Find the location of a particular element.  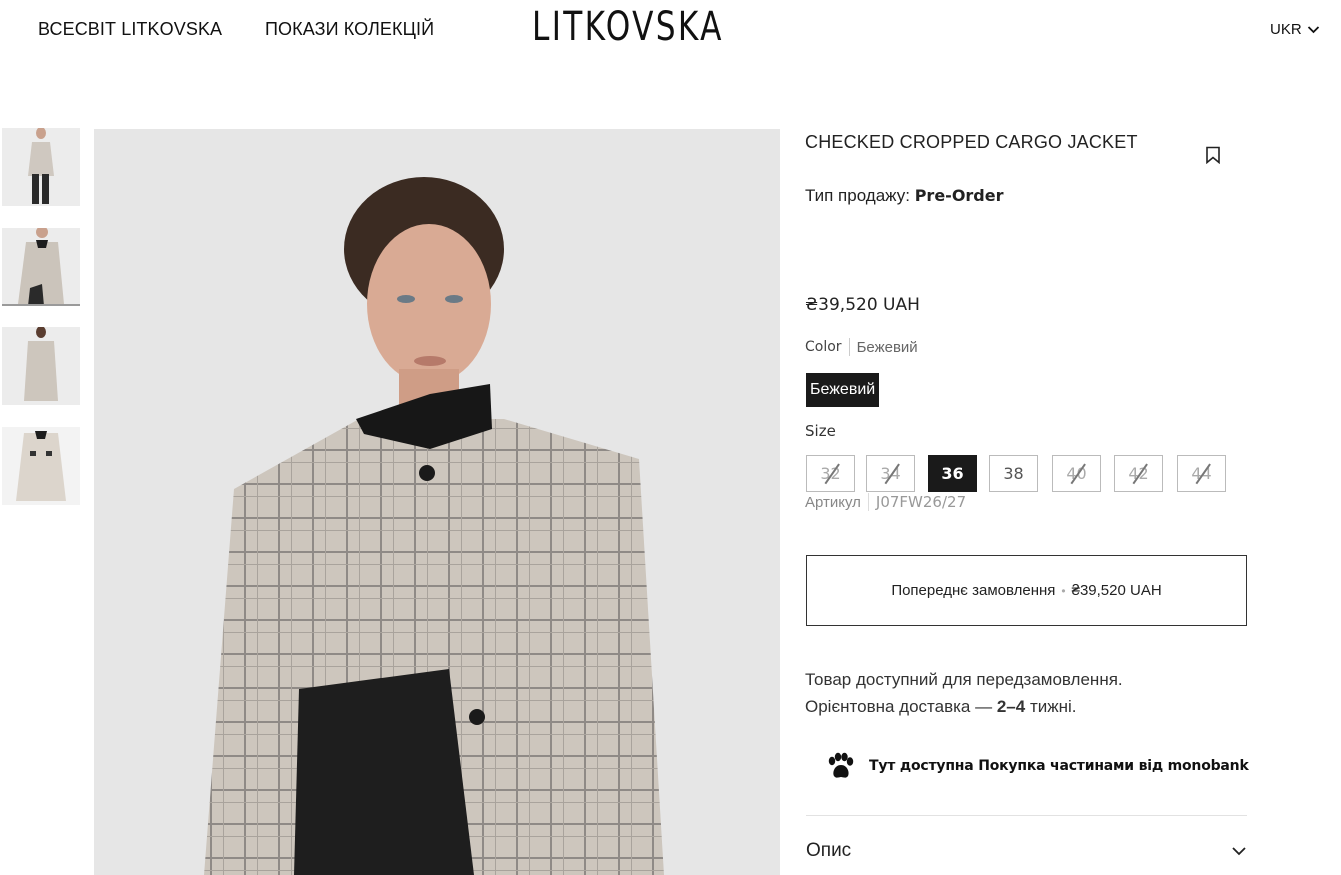

size-option-40: 40 is located at coordinates (1076, 473).